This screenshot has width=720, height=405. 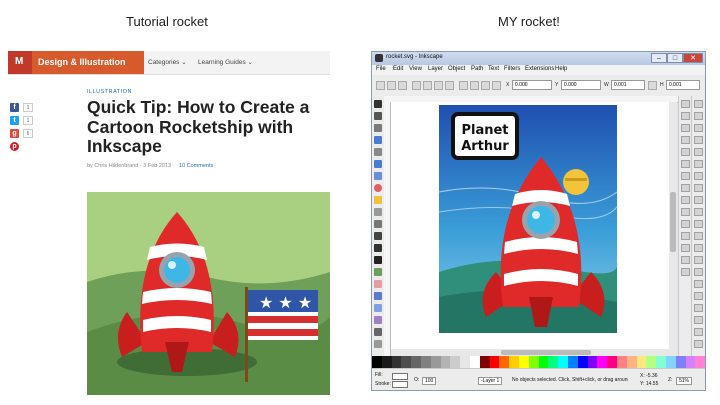 I want to click on redo-icon, so click(x=698, y=188).